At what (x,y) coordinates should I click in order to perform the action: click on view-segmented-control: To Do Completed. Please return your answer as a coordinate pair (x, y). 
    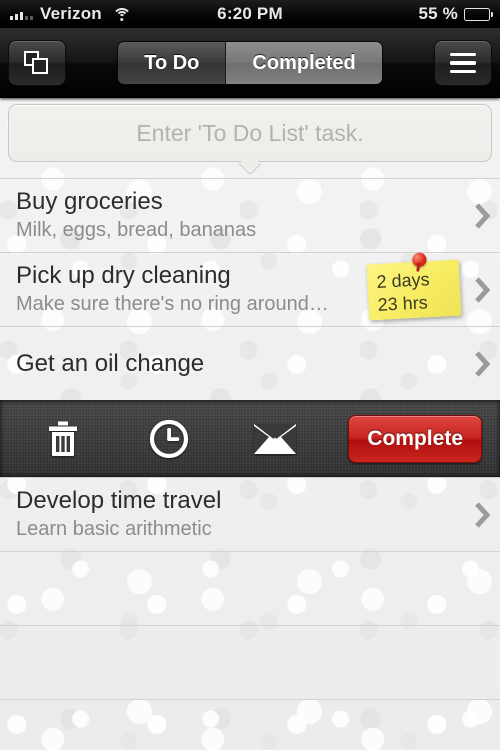
    Looking at the image, I should click on (250, 63).